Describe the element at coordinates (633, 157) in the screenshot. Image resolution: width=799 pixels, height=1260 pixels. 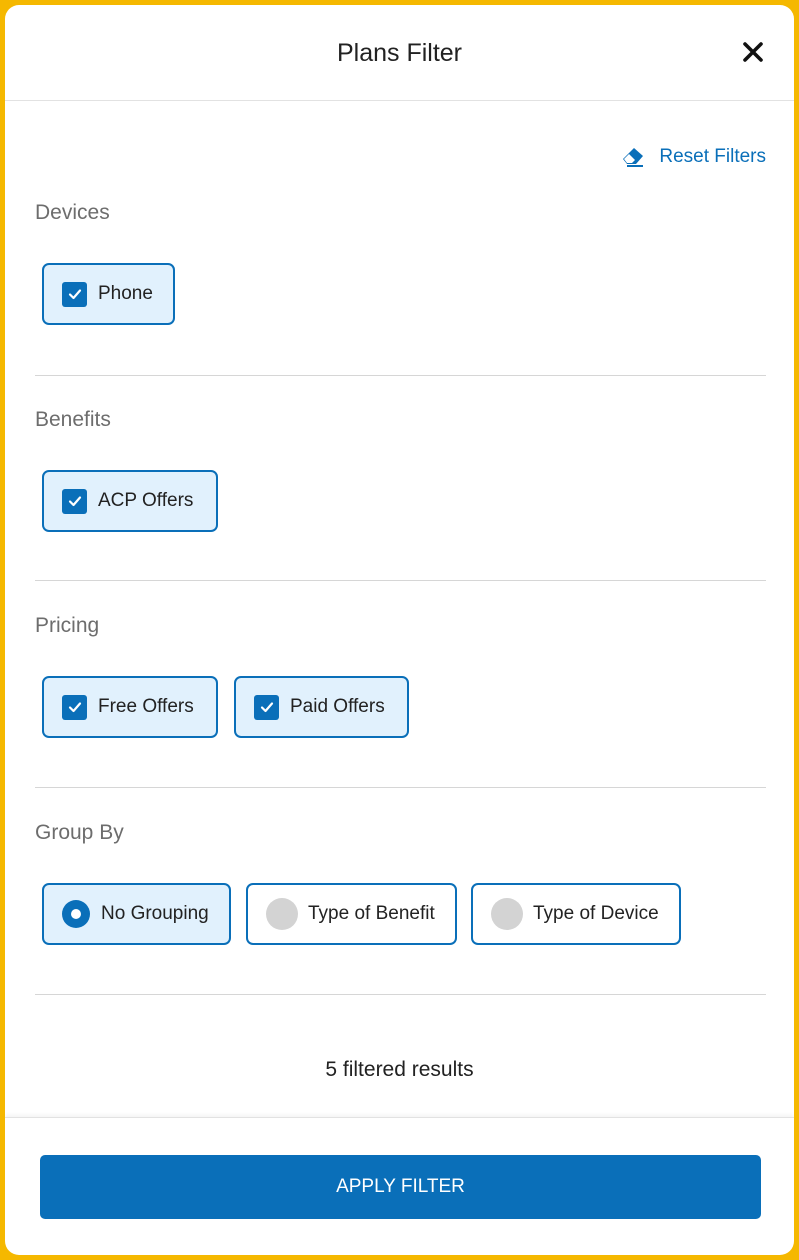
I see `eraser-icon` at that location.